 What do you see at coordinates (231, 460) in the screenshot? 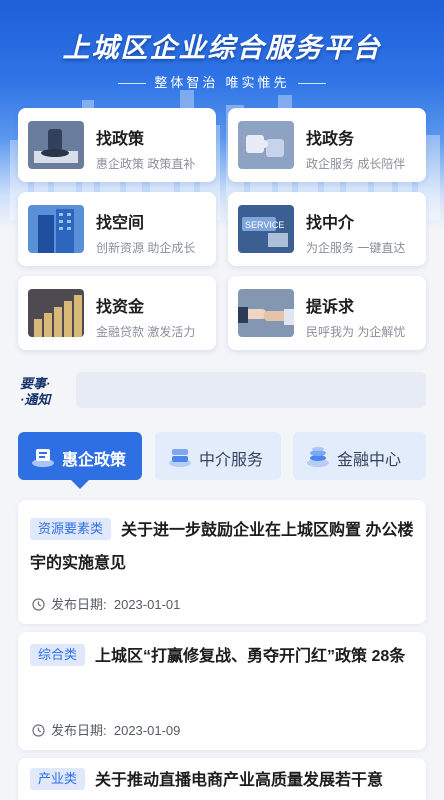
I see `tab-label: 中介服务` at bounding box center [231, 460].